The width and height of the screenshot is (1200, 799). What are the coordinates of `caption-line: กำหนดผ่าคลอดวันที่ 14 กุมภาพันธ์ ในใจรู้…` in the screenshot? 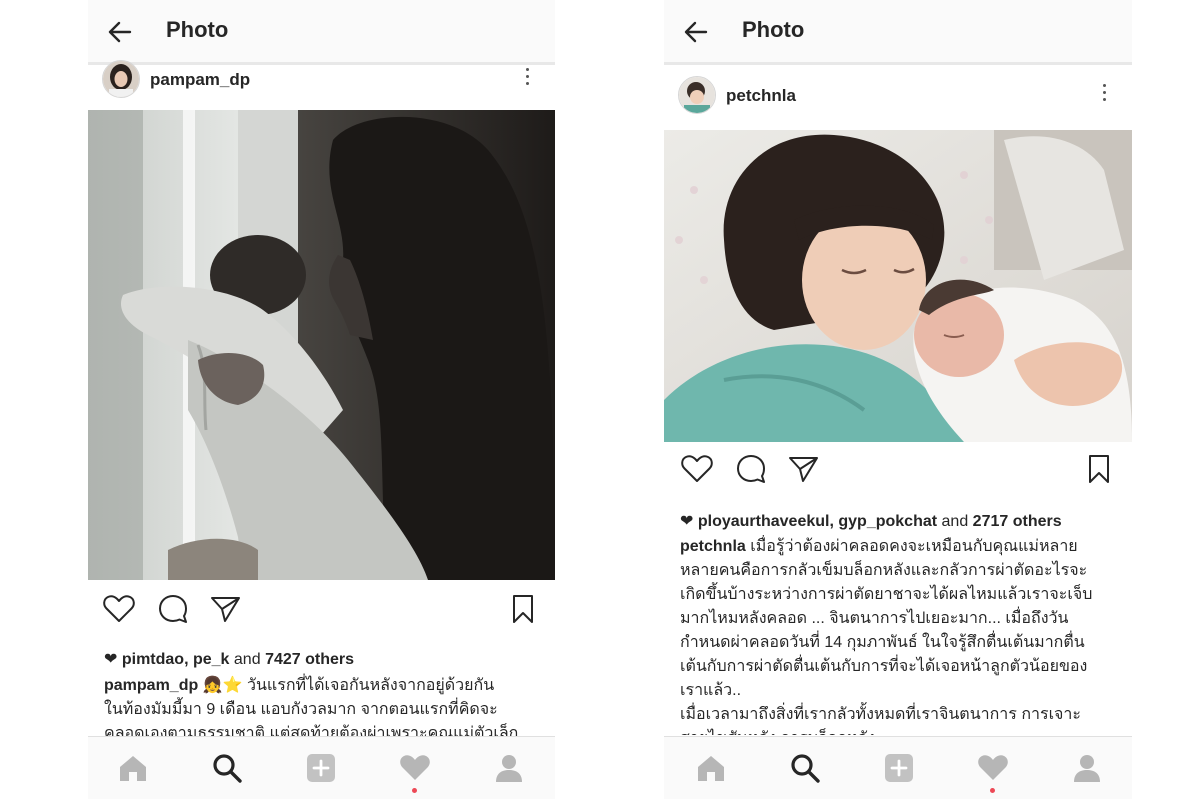 It's located at (882, 642).